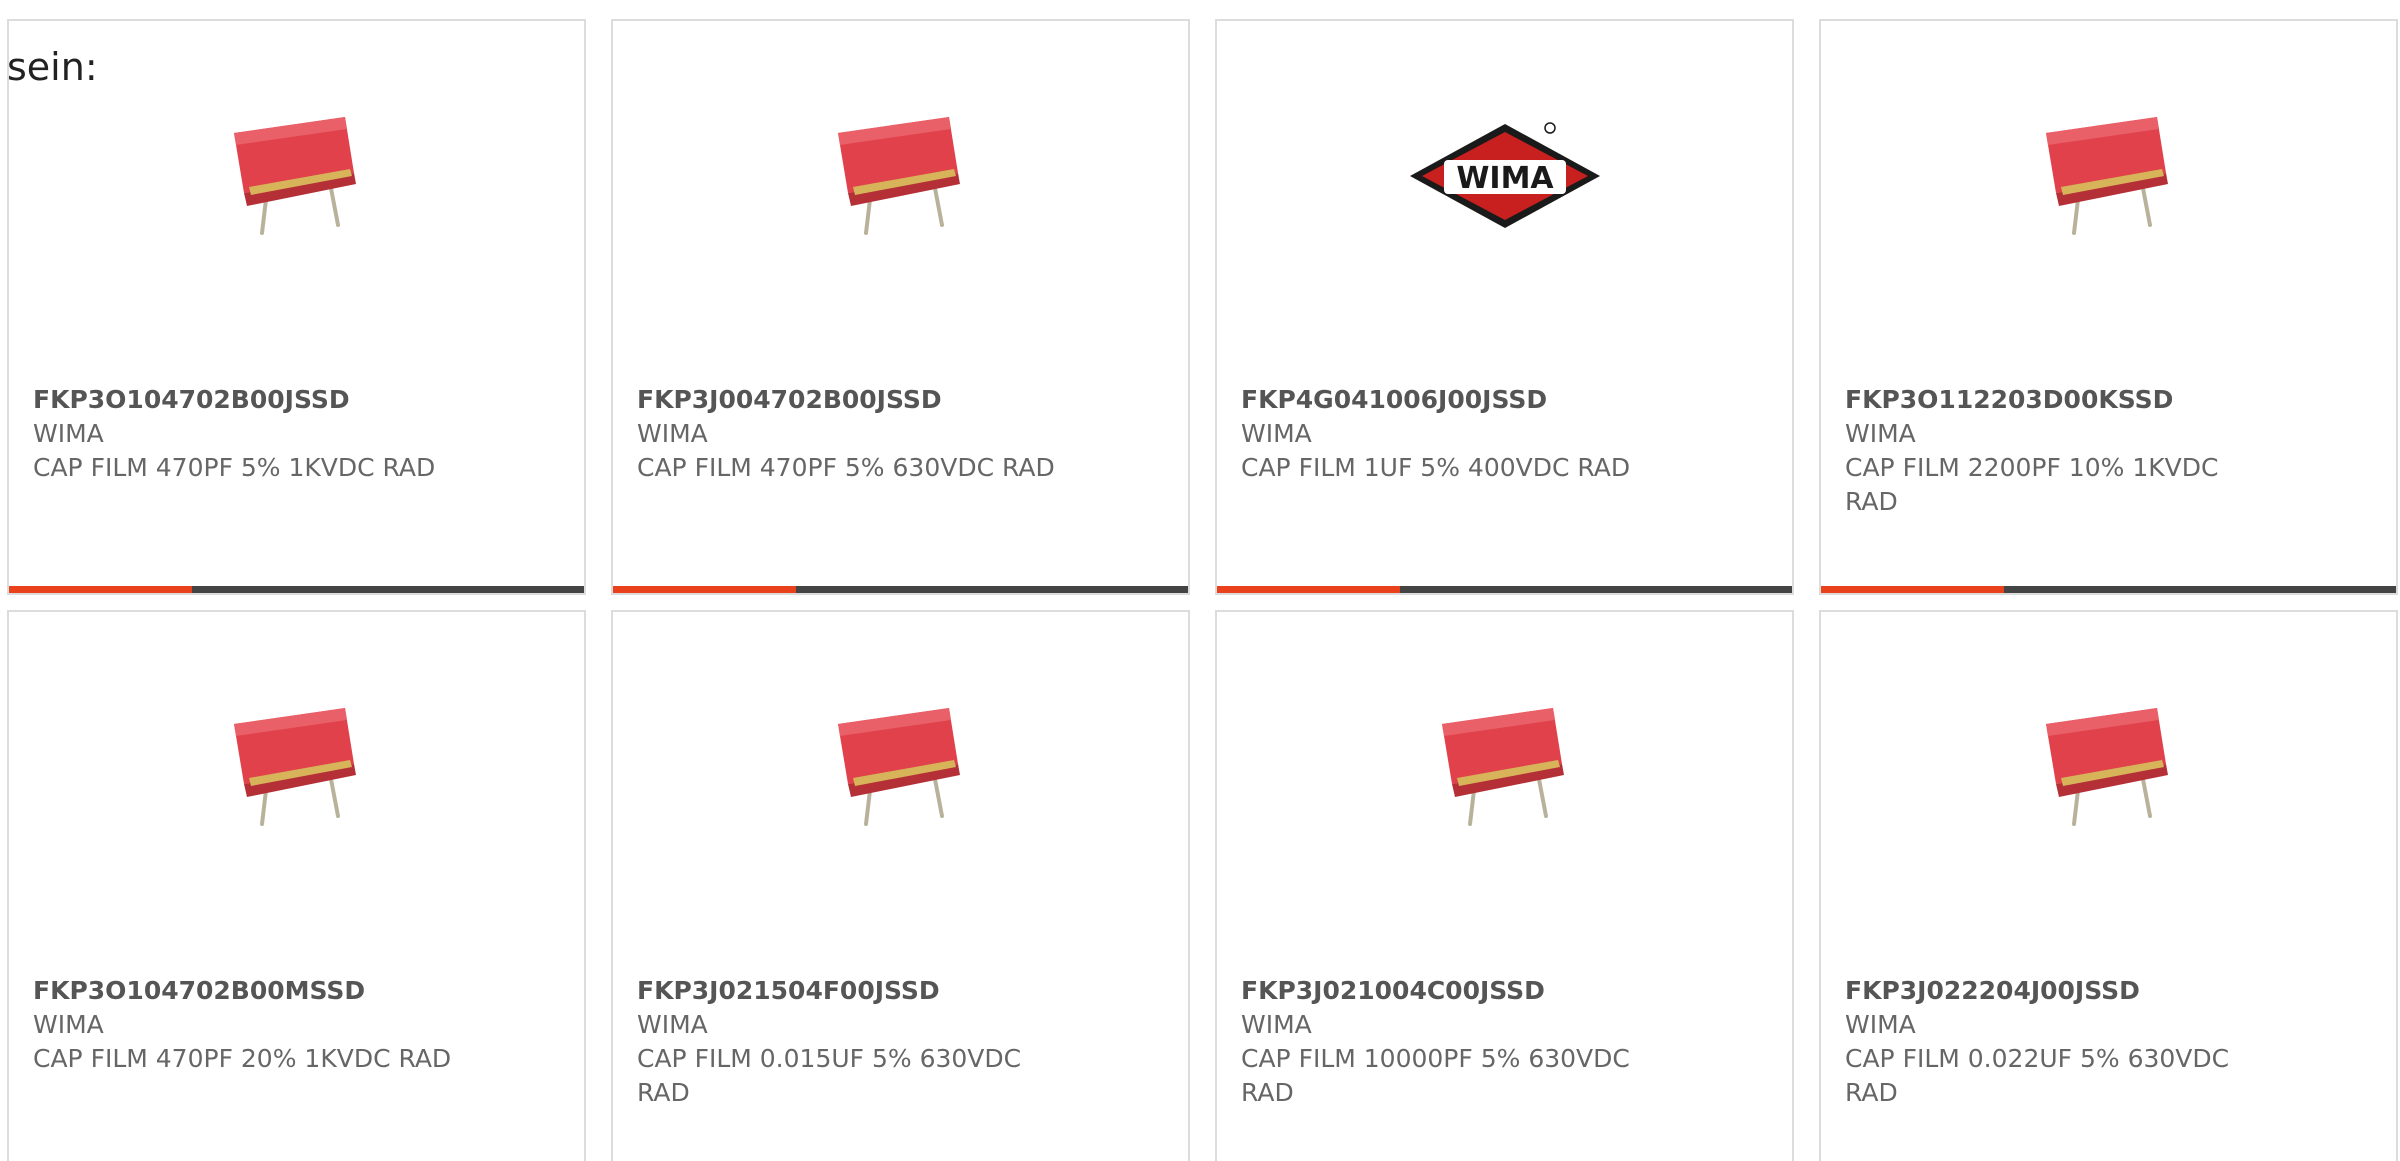 The height and width of the screenshot is (1161, 2400). What do you see at coordinates (52, 67) in the screenshot?
I see `lead-text: sein:` at bounding box center [52, 67].